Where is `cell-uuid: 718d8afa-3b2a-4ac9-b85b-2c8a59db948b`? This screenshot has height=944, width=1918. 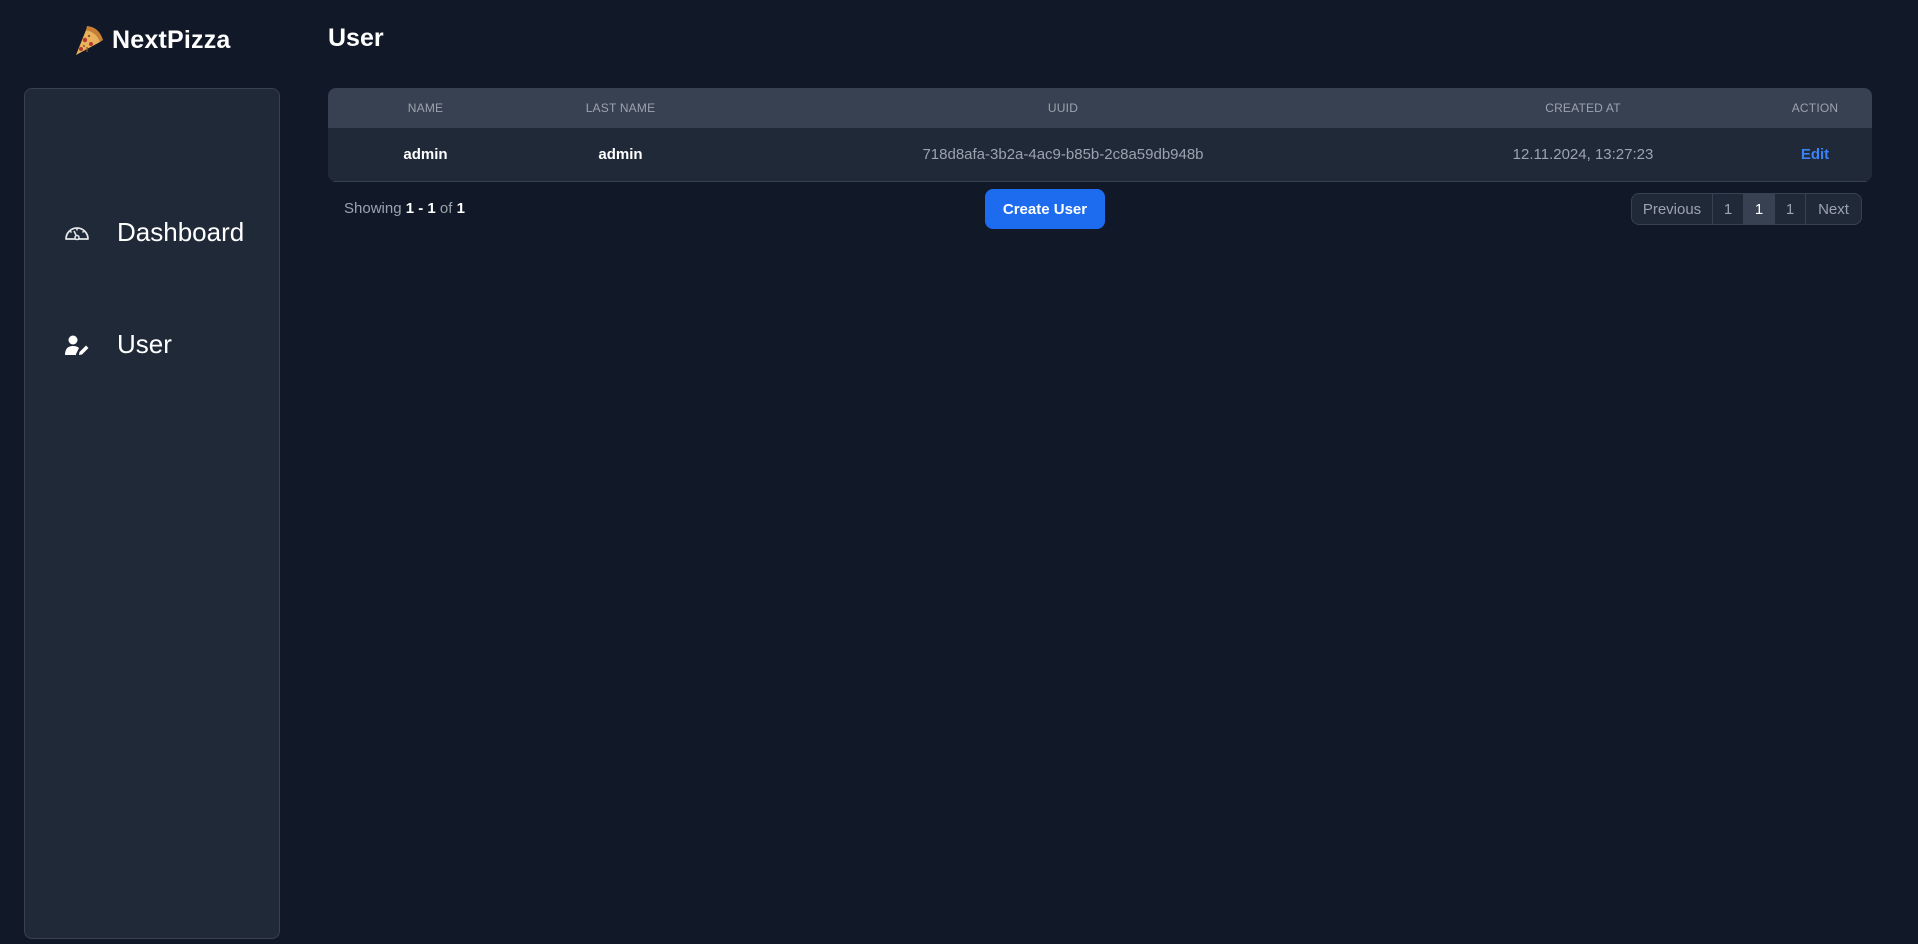
cell-uuid: 718d8afa-3b2a-4ac9-b85b-2c8a59db948b is located at coordinates (1063, 154).